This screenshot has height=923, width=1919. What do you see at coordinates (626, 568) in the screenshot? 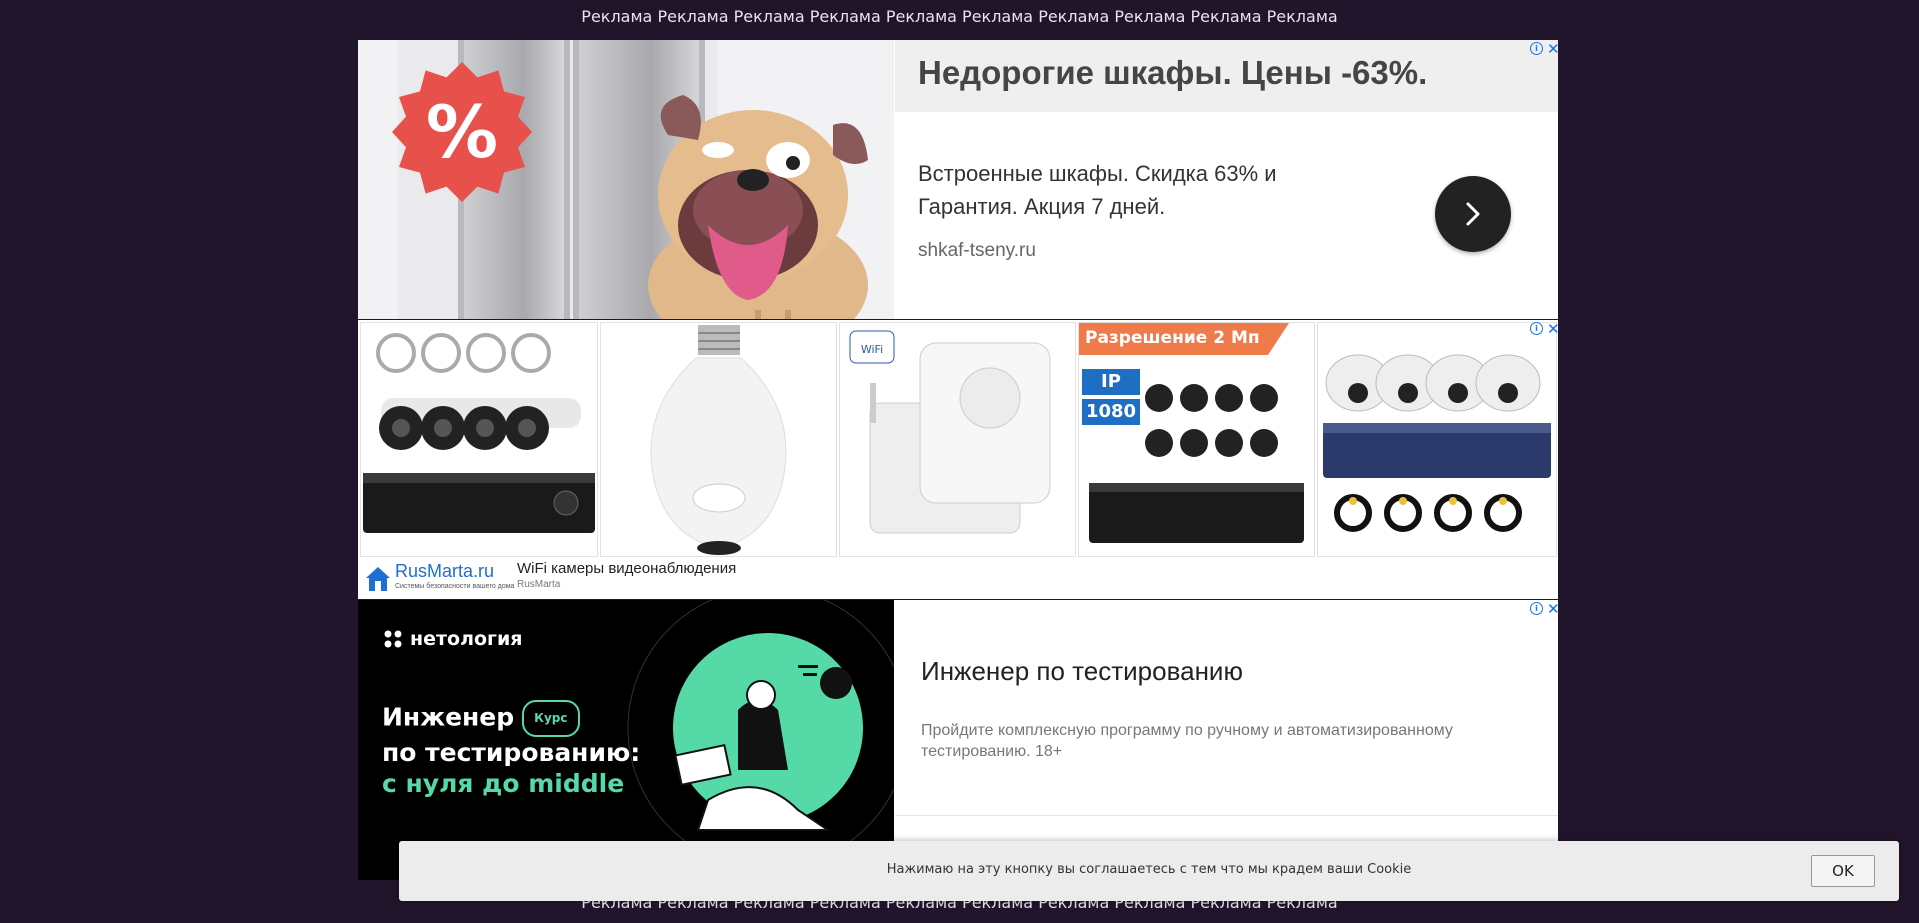
I see `ad-headline: WiFi камеры видеонаблюдения` at bounding box center [626, 568].